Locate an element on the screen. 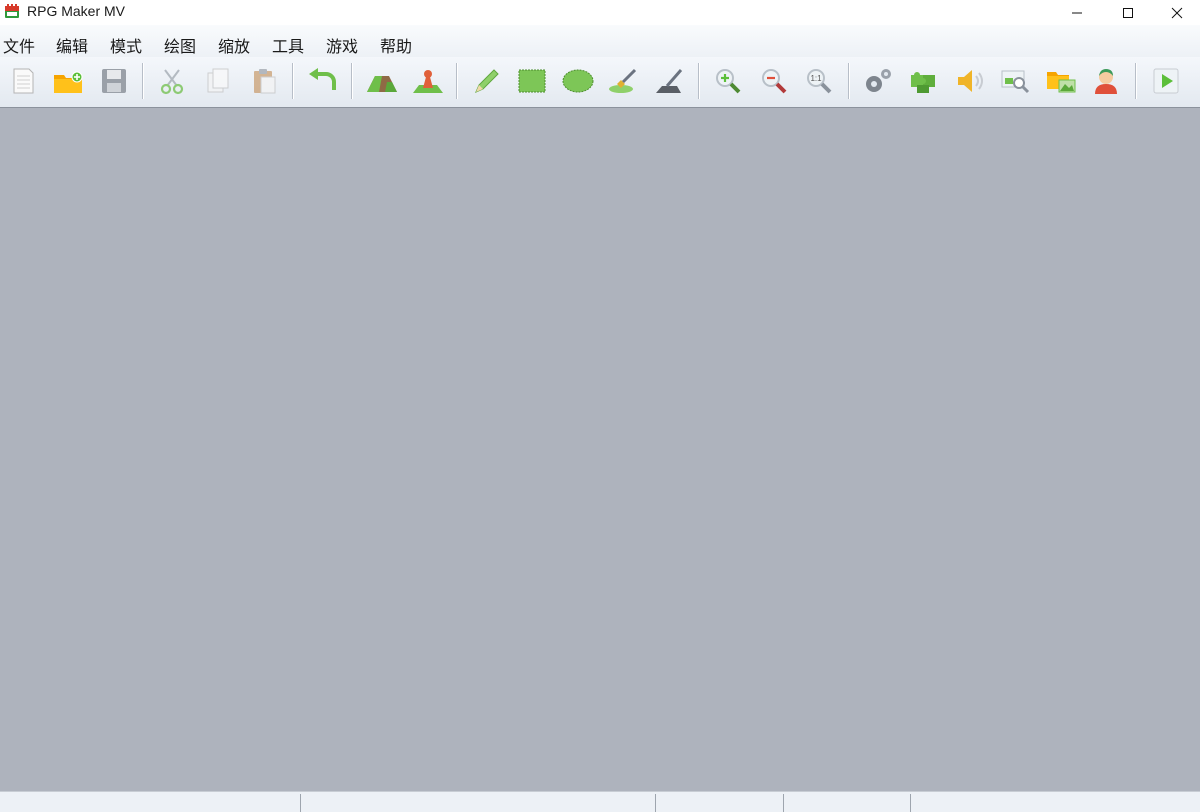 The height and width of the screenshot is (812, 1200). zoom-out-icon is located at coordinates (774, 81).